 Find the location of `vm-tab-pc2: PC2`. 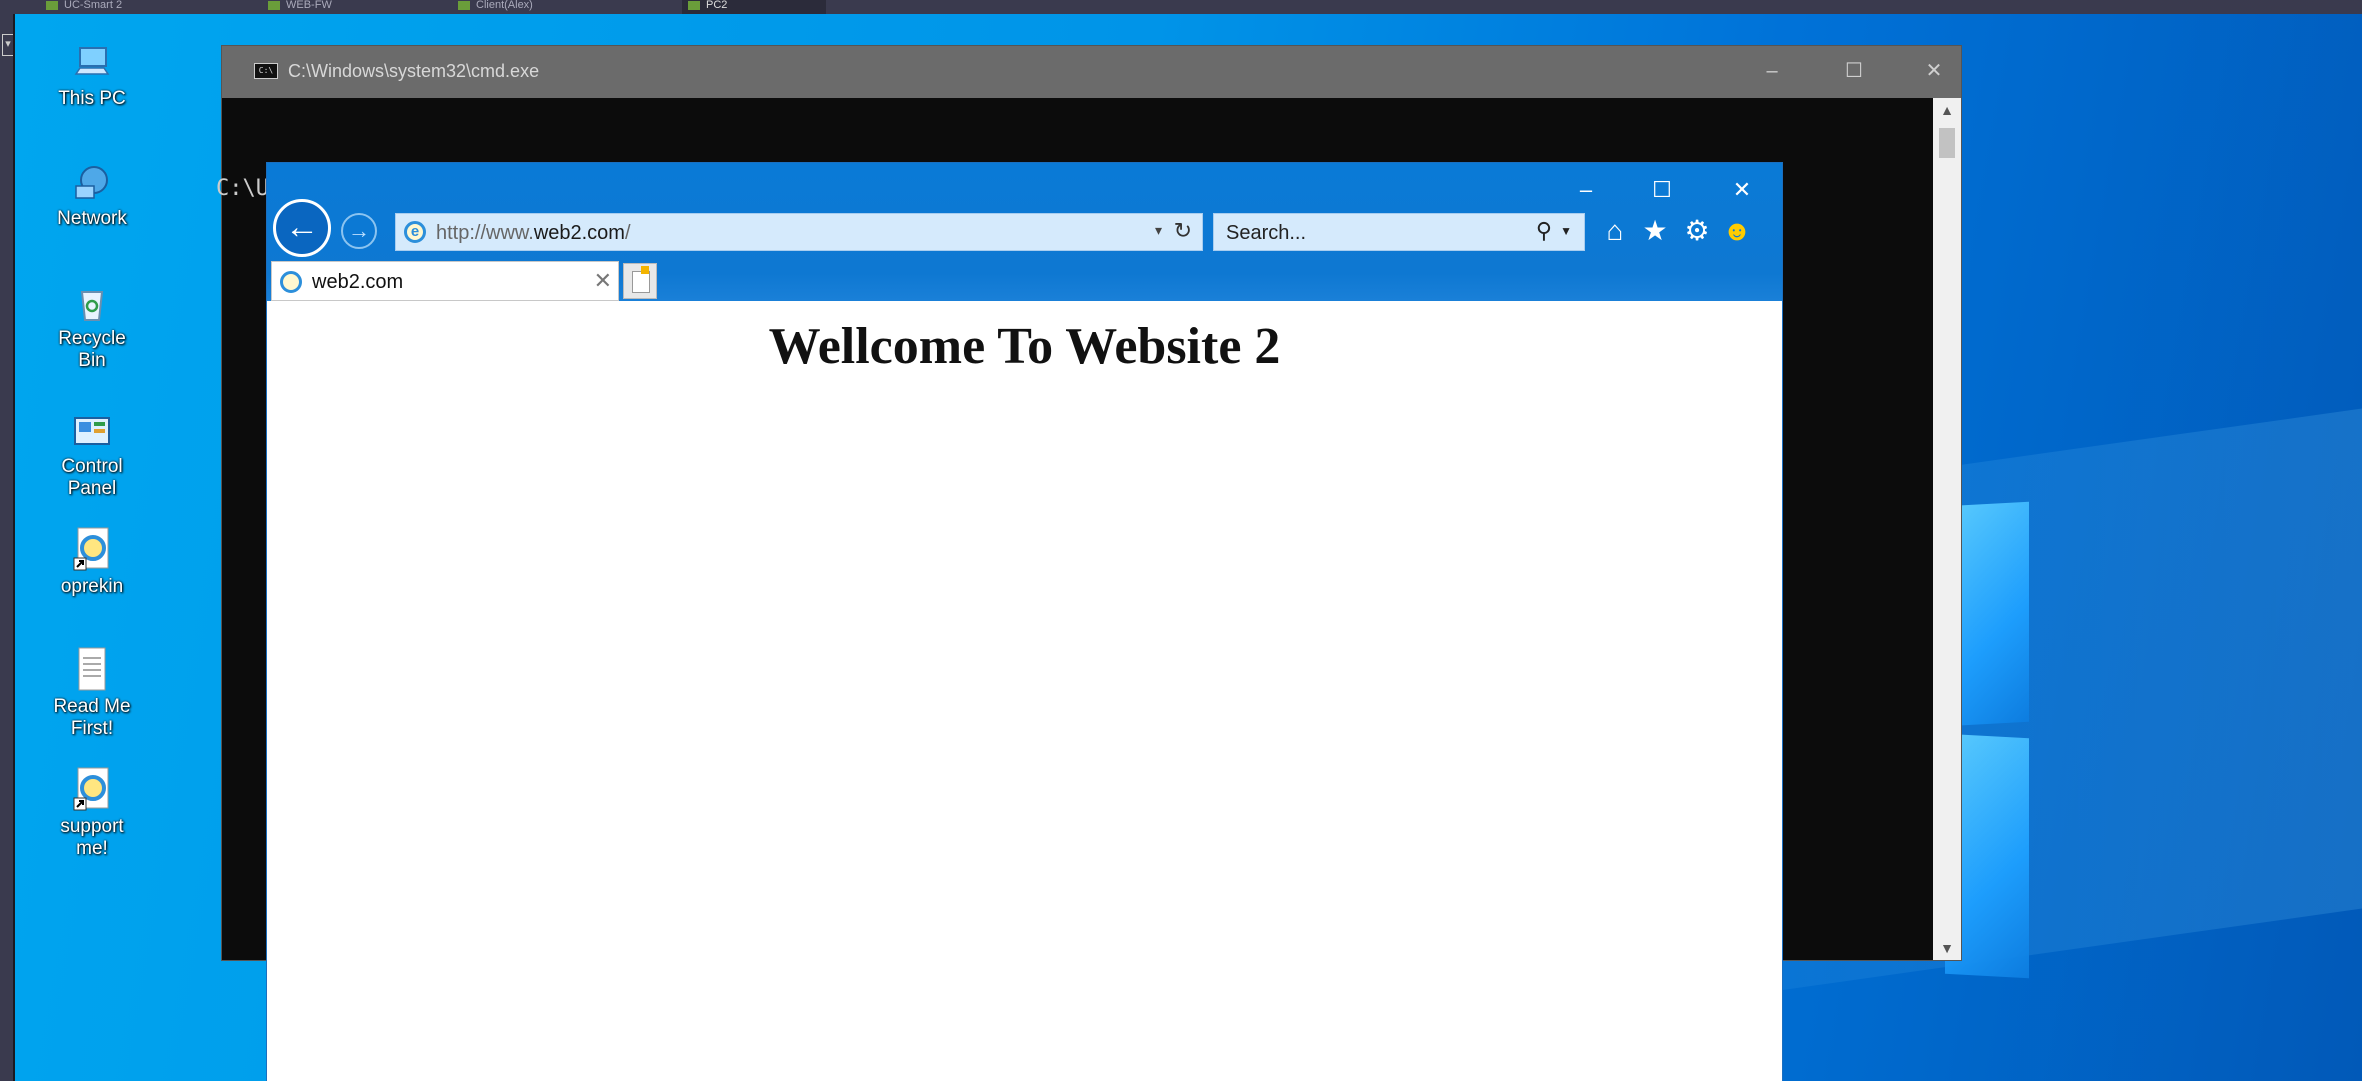

vm-tab-pc2: PC2 is located at coordinates (754, 7).